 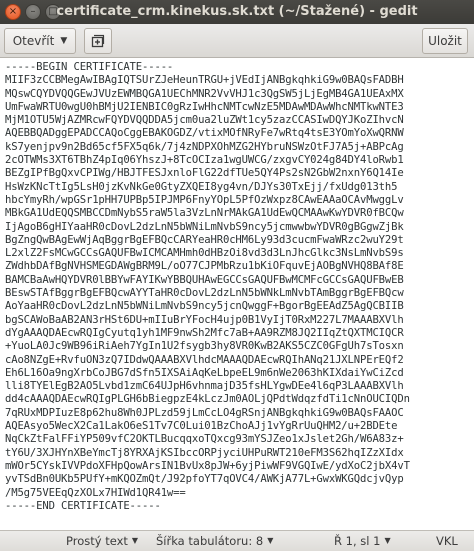 I want to click on new-tab-icon, so click(x=98, y=41).